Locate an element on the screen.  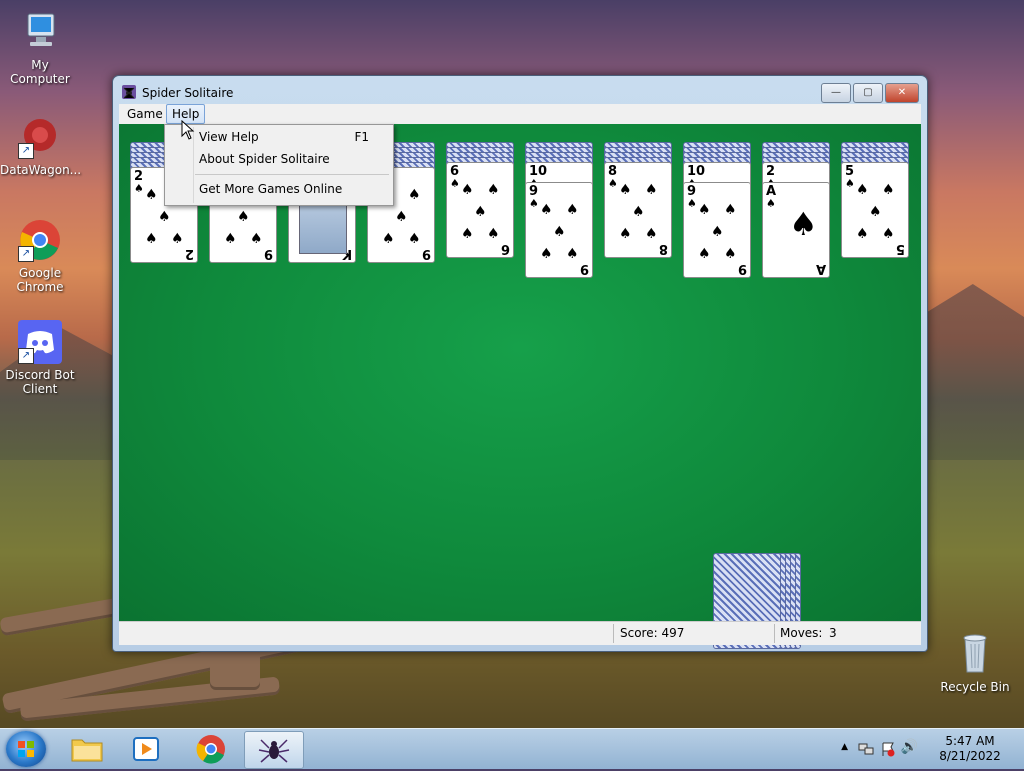
media-player-icon is located at coordinates (146, 749).